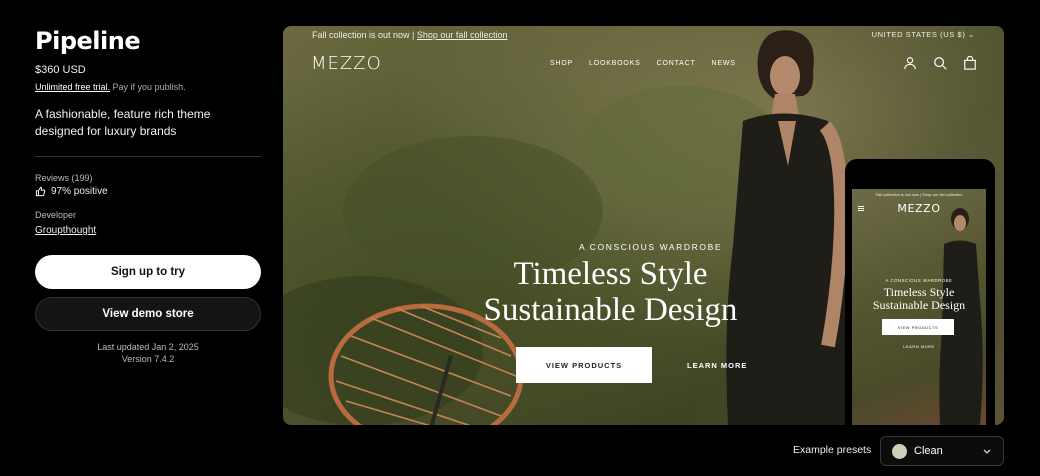 The image size is (1040, 476). Describe the element at coordinates (88, 41) in the screenshot. I see `theme-title: Pipeline` at that location.